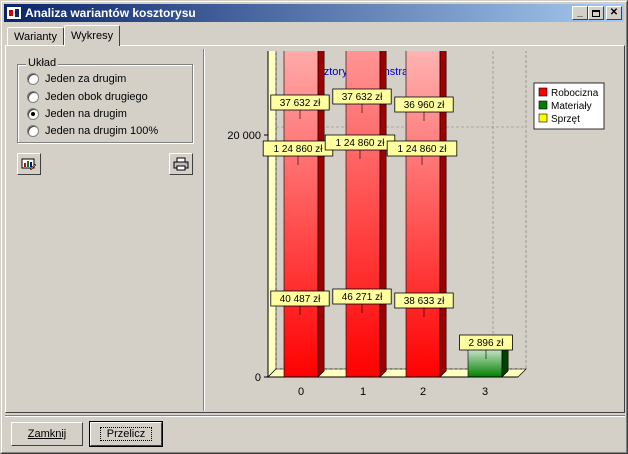  I want to click on title-bar: Analiza wariantów kosztorysu _ ✕, so click(314, 13).